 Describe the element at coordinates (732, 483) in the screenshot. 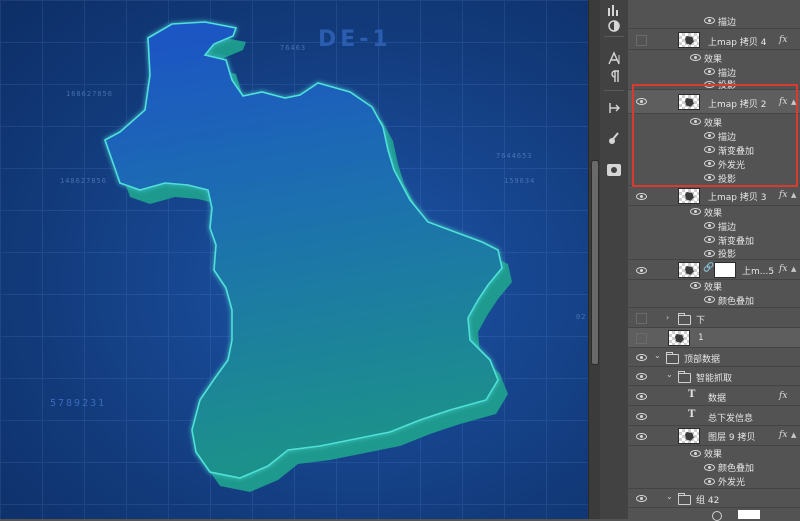

I see `effect-label: 外发光` at that location.